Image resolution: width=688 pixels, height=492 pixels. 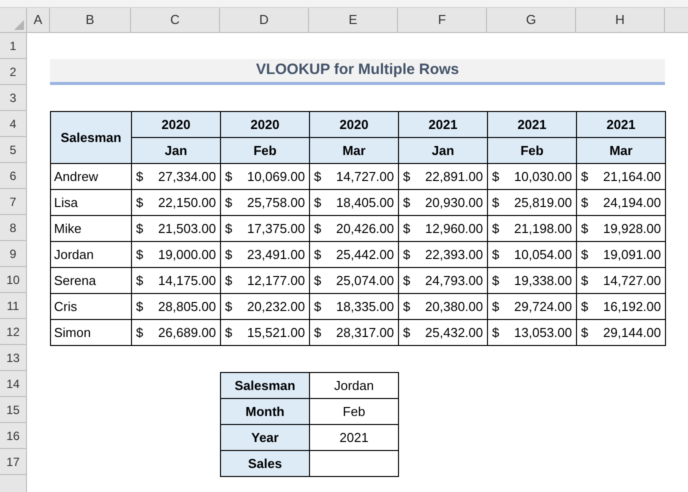 I want to click on value-cell: Jordan, so click(x=354, y=385).